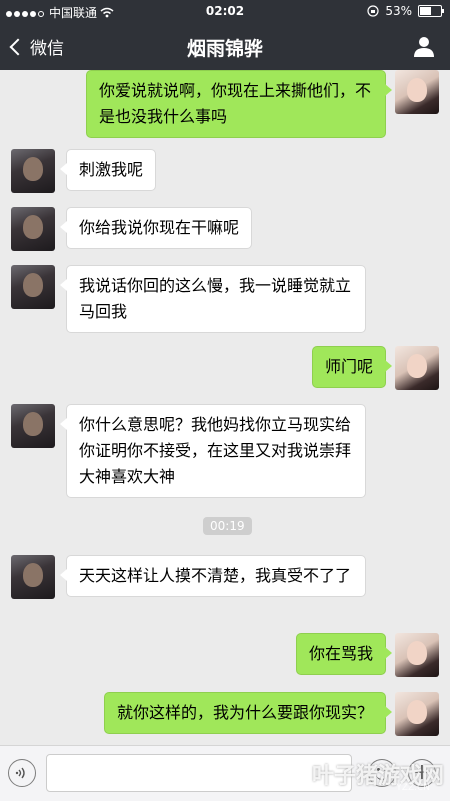 The width and height of the screenshot is (450, 801). What do you see at coordinates (224, 49) in the screenshot?
I see `chat-title: 烟雨锦骅` at bounding box center [224, 49].